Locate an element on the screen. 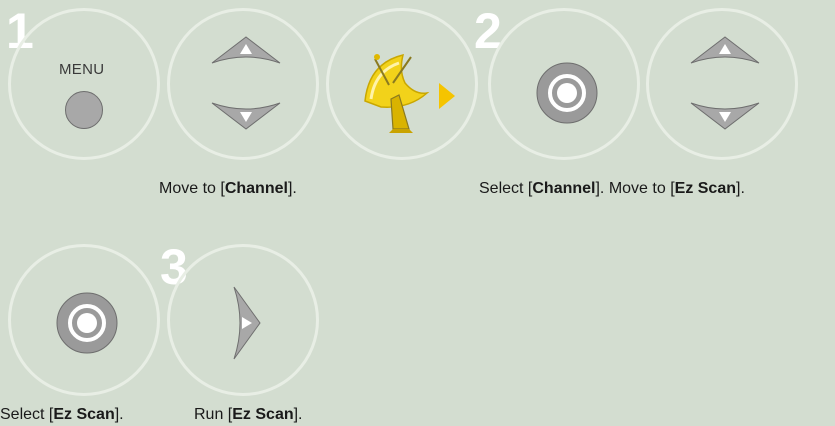  menu-button-panel: MENU is located at coordinates (84, 84).